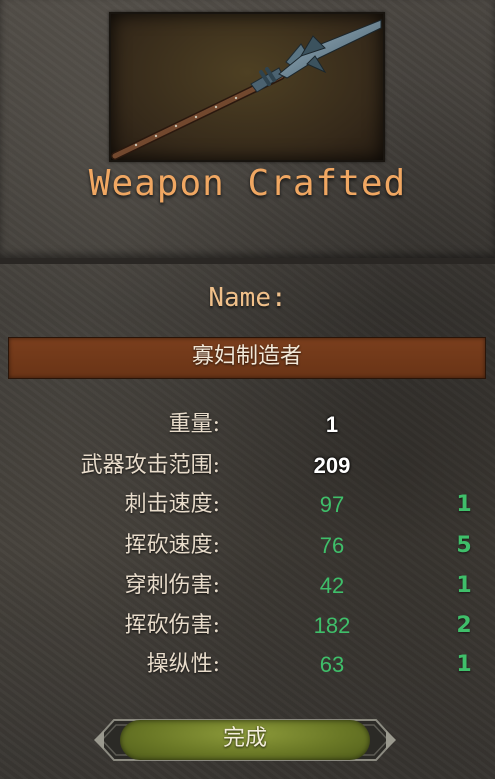  I want to click on stat-value: 97, so click(332, 504).